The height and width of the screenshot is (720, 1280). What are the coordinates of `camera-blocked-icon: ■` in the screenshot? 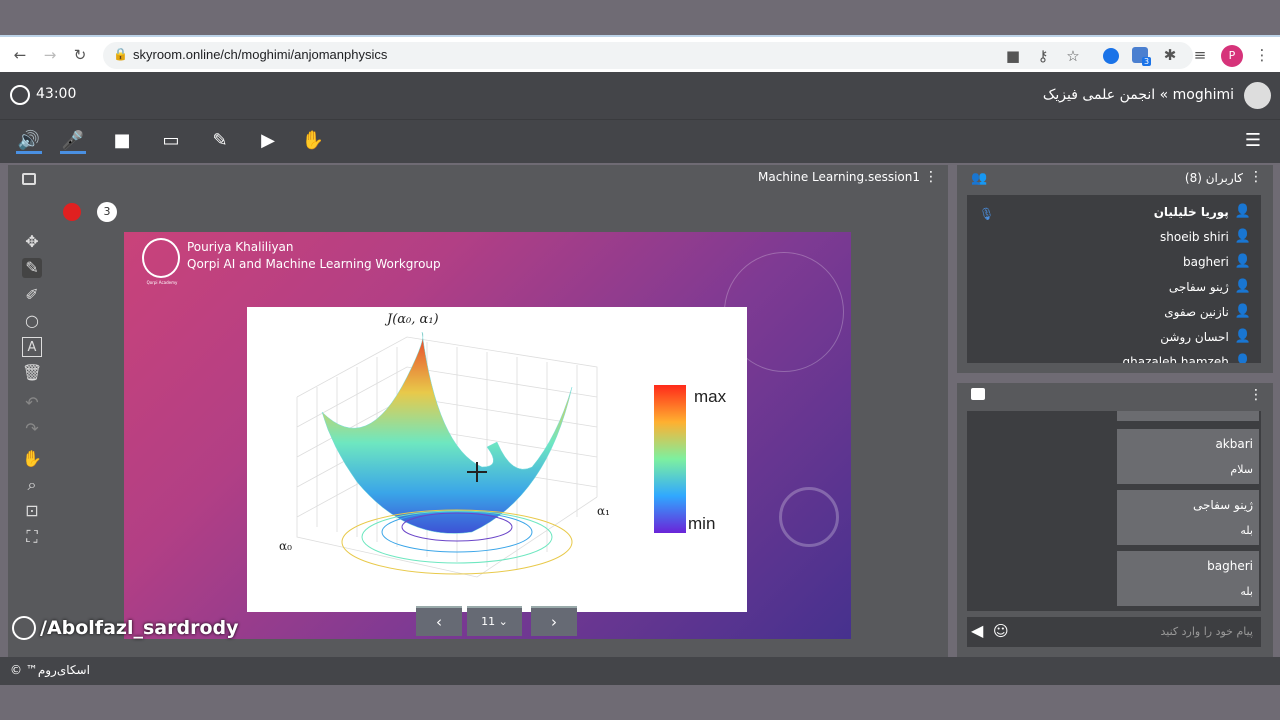 It's located at (1013, 56).